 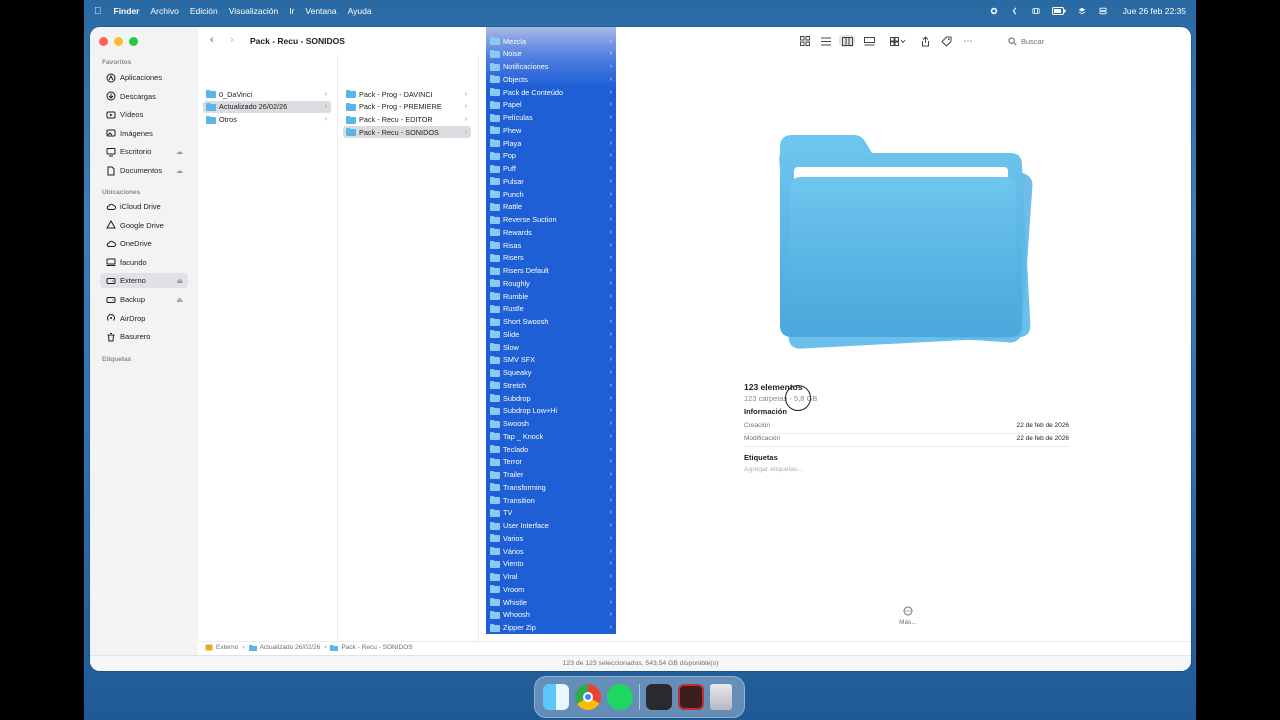 I want to click on list-view-icon, so click(x=826, y=41).